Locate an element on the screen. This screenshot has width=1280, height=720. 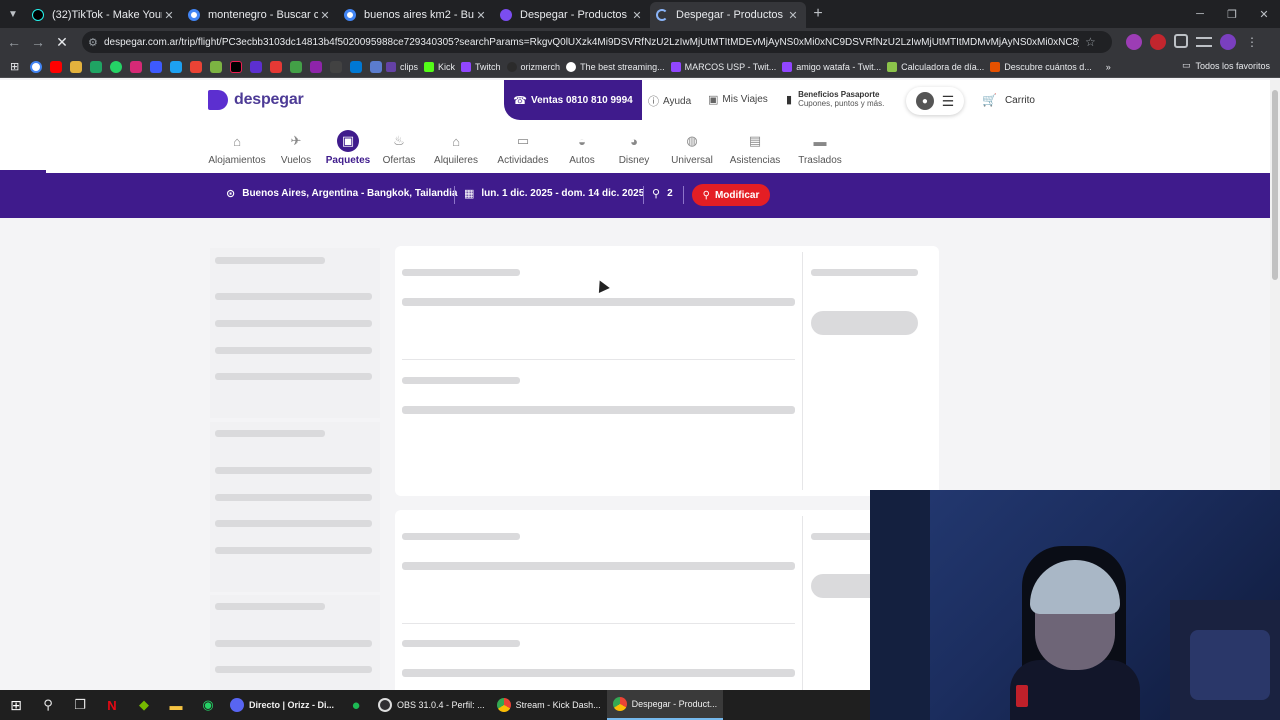
nav-traslados: ▬ Traslados is located at coordinates (820, 148).